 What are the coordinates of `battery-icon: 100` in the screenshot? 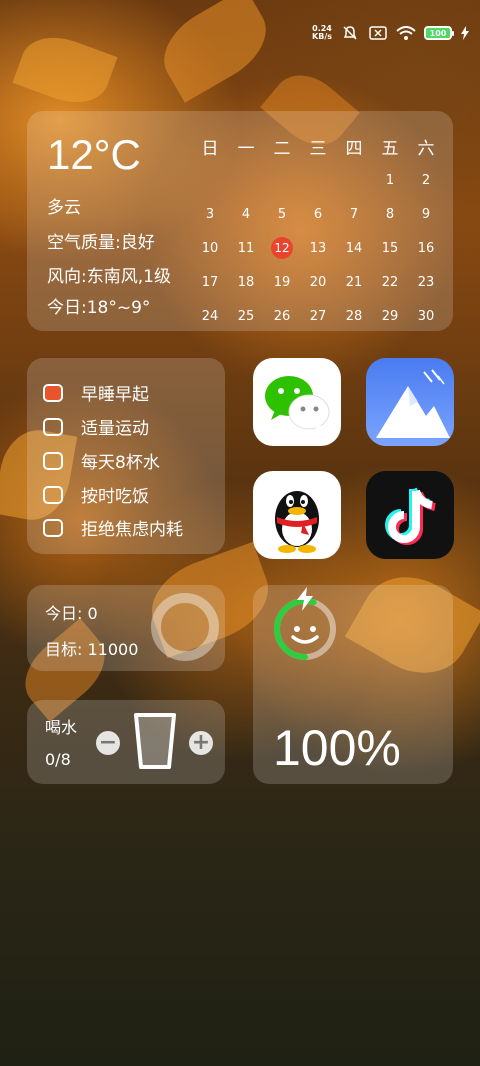 It's located at (439, 33).